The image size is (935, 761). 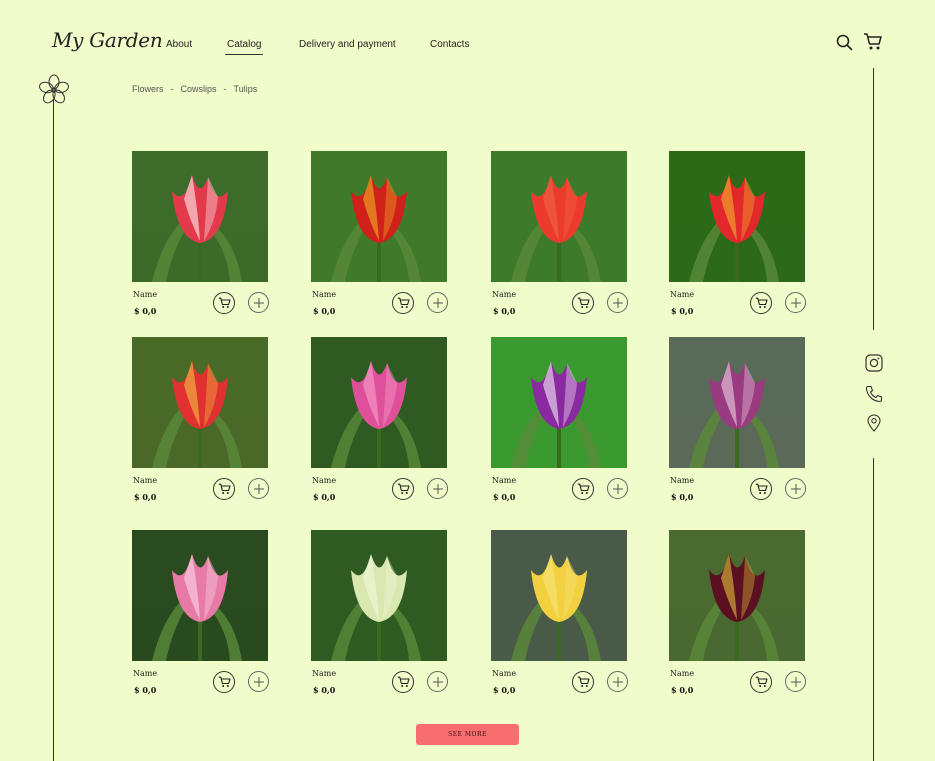 I want to click on breadcrumb-flowers: Flowers, so click(x=148, y=89).